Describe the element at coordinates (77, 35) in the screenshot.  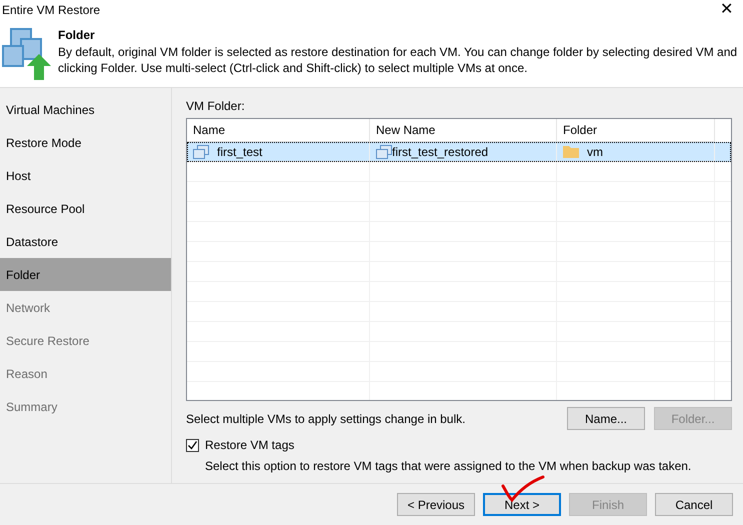
I see `page-title: Folder` at that location.